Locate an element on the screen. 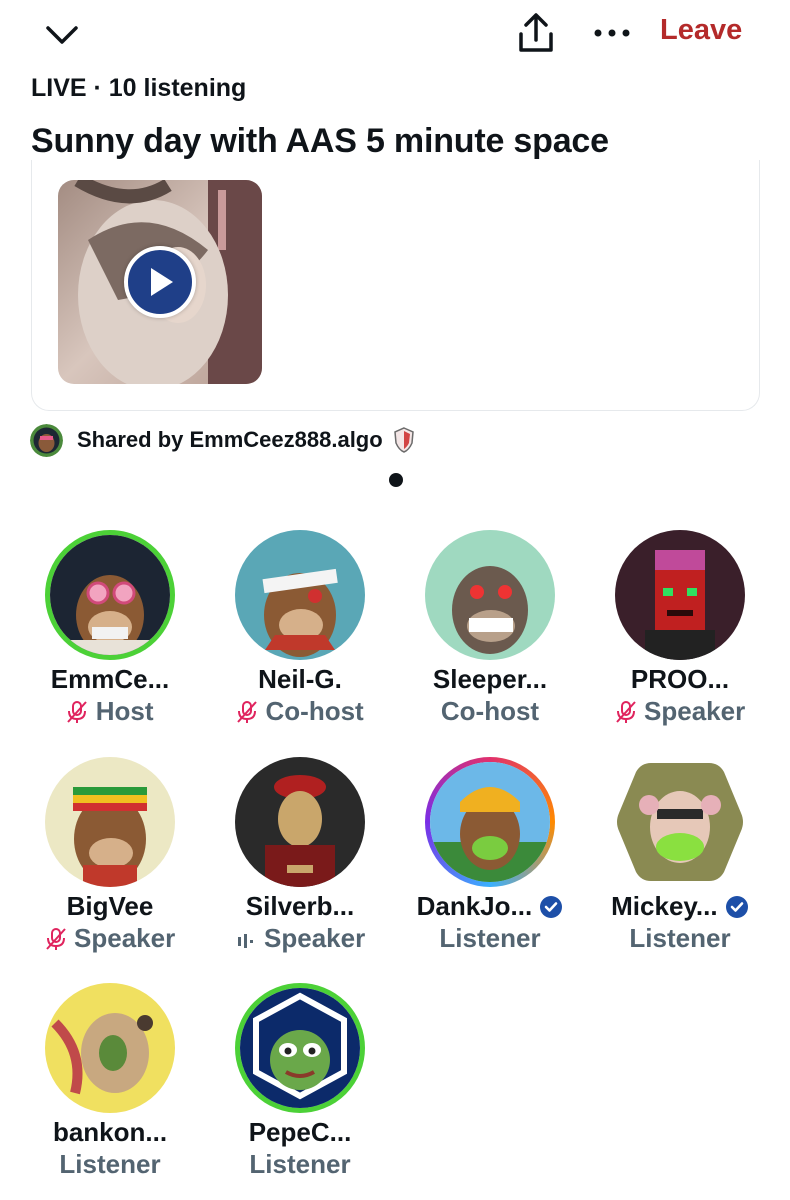 The width and height of the screenshot is (790, 1200). participant-tile: Silverb... Speaker is located at coordinates (300, 857).